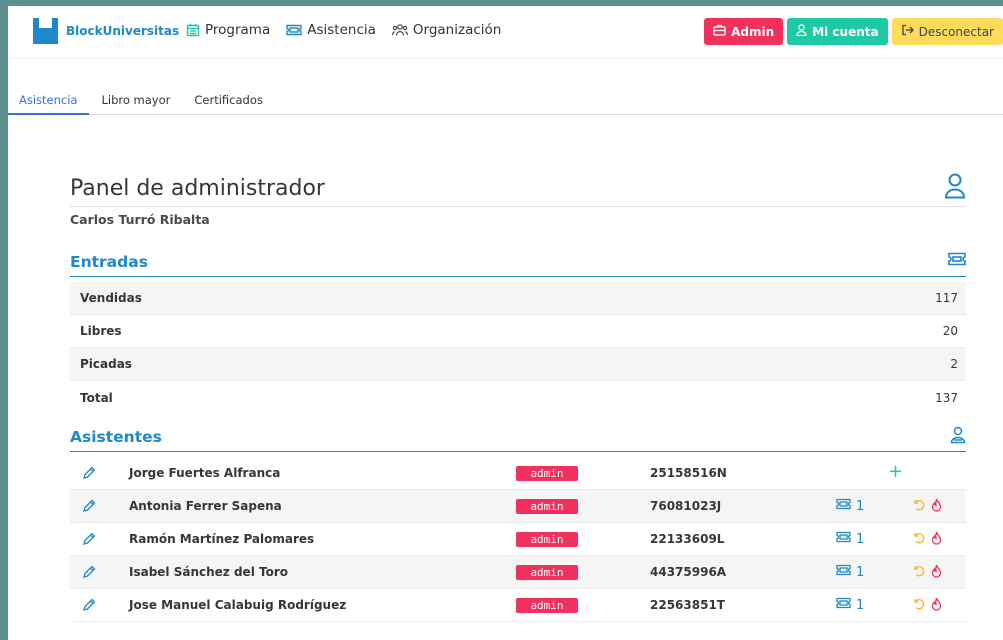  Describe the element at coordinates (518, 298) in the screenshot. I see `table-row: Vendidas 117` at that location.